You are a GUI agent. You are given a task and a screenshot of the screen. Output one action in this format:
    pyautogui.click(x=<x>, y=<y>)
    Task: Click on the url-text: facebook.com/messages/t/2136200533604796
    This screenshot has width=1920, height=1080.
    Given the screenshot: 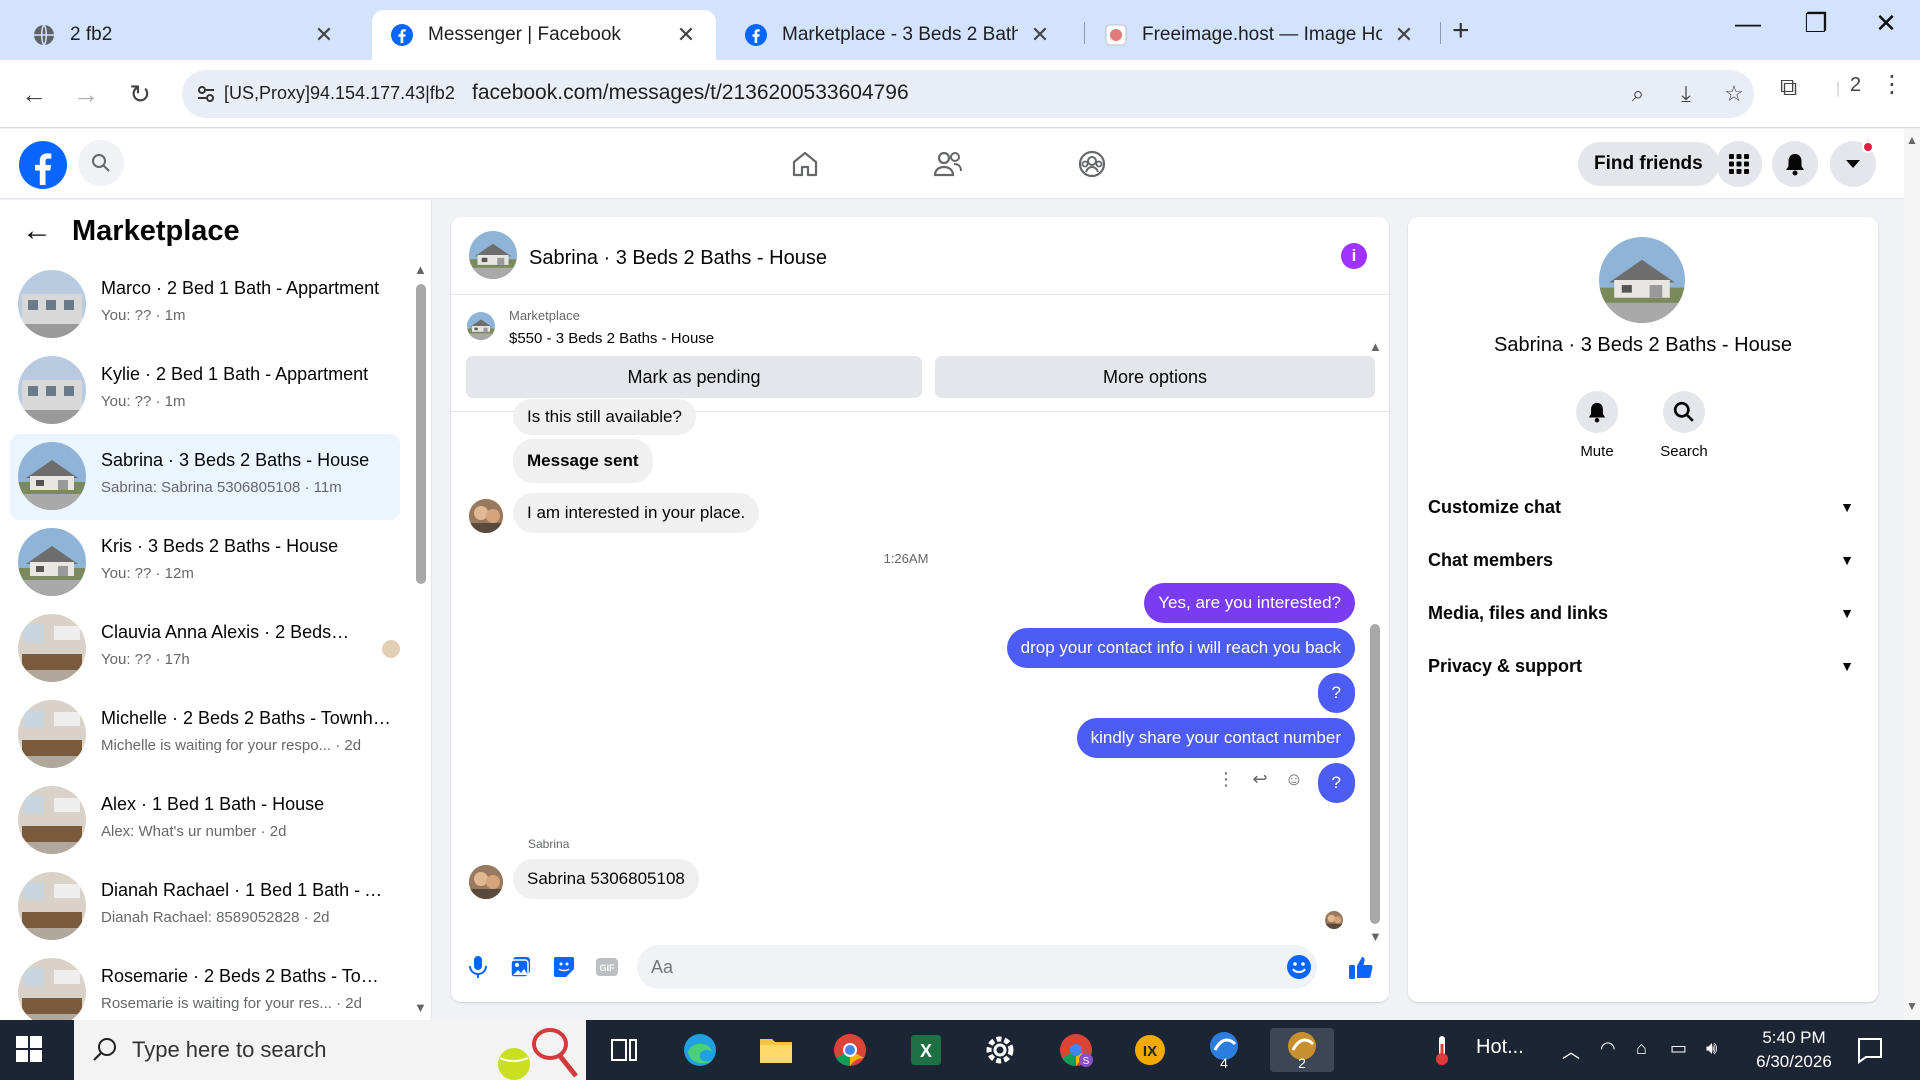 What is the action you would take?
    pyautogui.click(x=690, y=93)
    